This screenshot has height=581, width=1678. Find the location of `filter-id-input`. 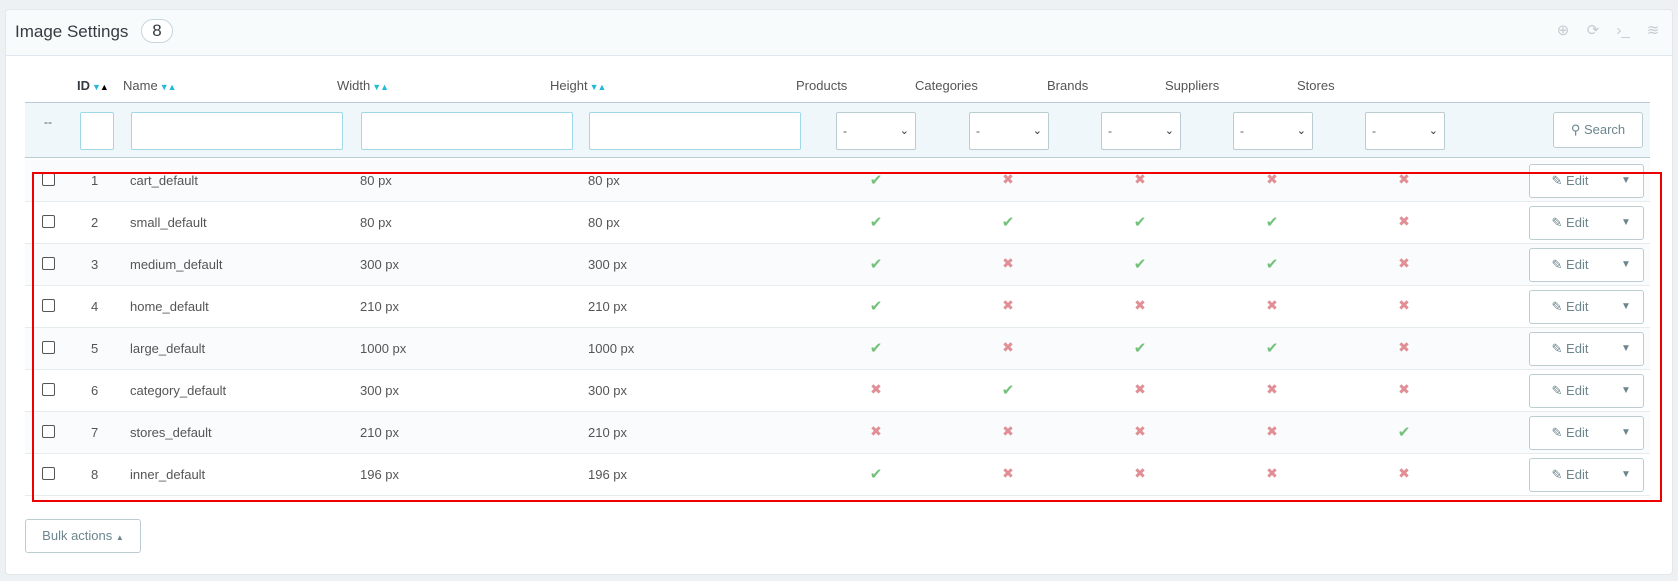

filter-id-input is located at coordinates (97, 131).